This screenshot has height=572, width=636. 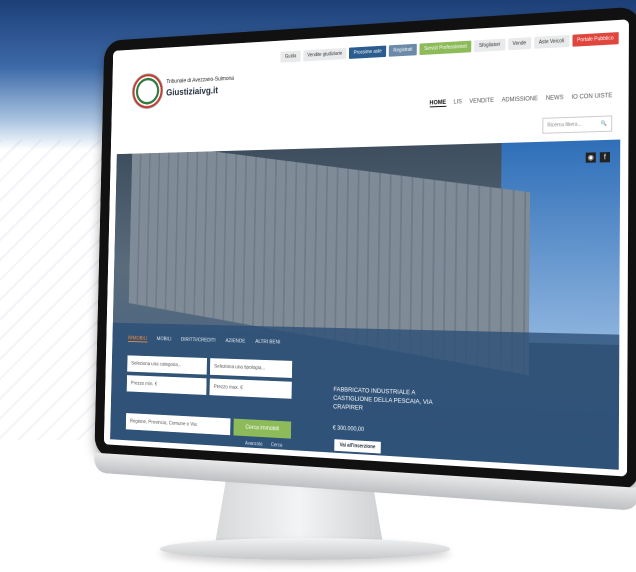 I want to click on nav-item: NEWS, so click(x=555, y=99).